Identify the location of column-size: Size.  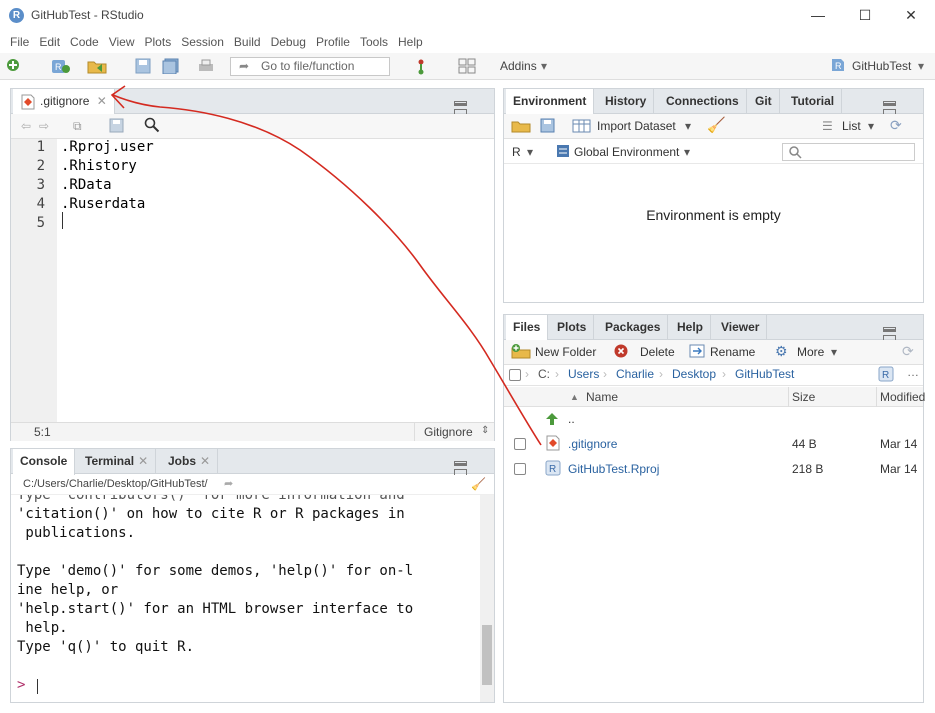
(803, 397).